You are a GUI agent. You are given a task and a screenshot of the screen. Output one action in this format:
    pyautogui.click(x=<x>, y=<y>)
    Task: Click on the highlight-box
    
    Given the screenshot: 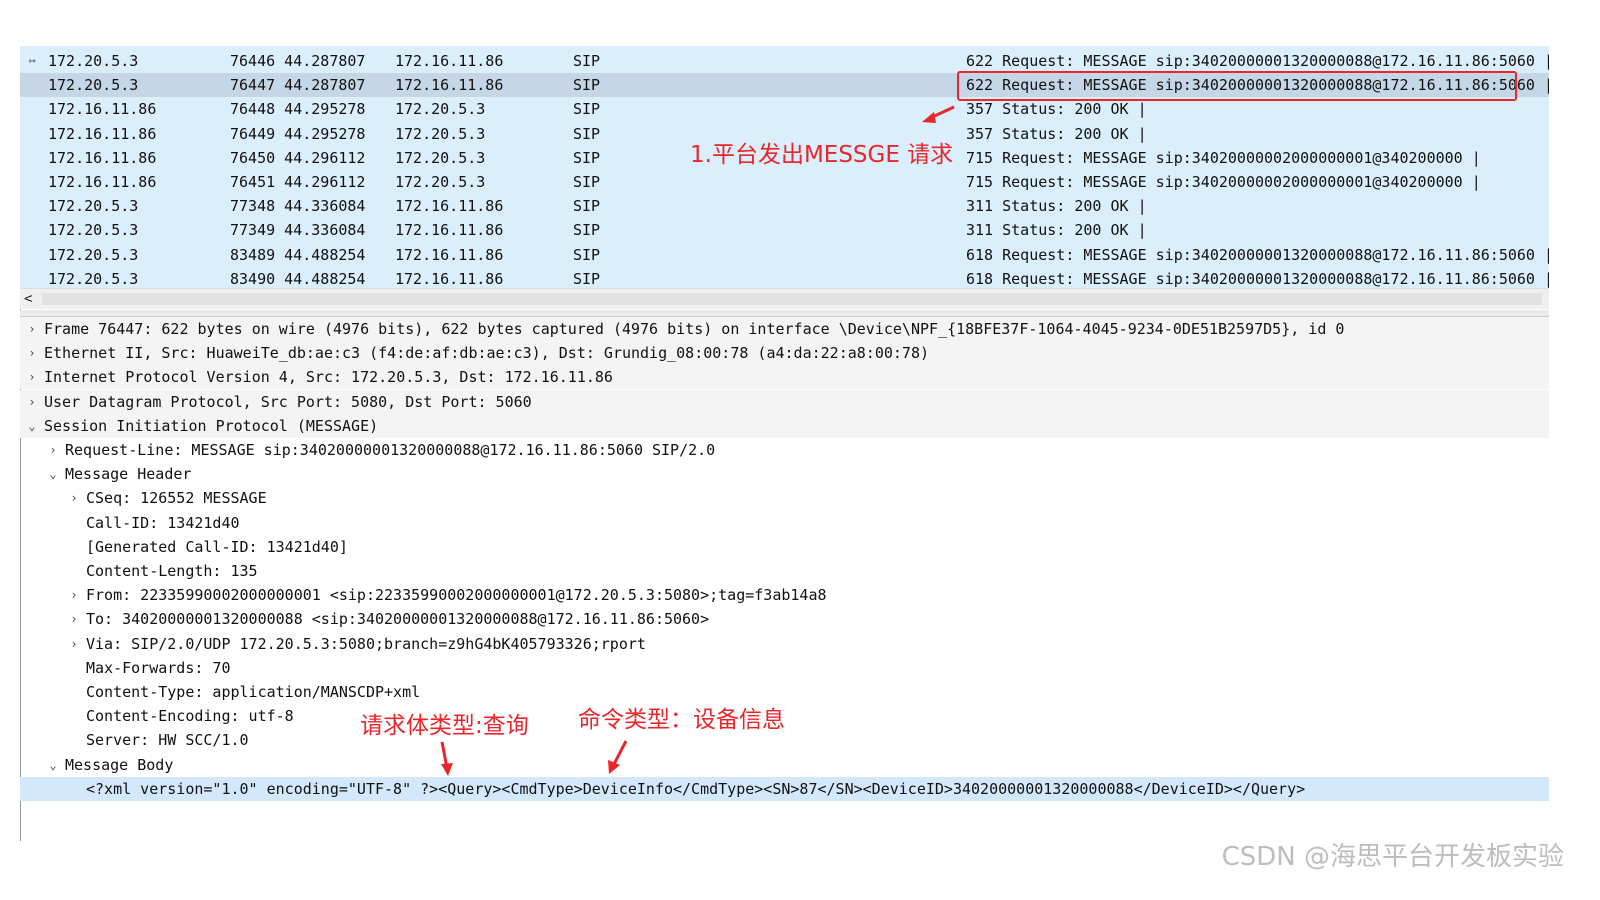 What is the action you would take?
    pyautogui.click(x=1237, y=86)
    